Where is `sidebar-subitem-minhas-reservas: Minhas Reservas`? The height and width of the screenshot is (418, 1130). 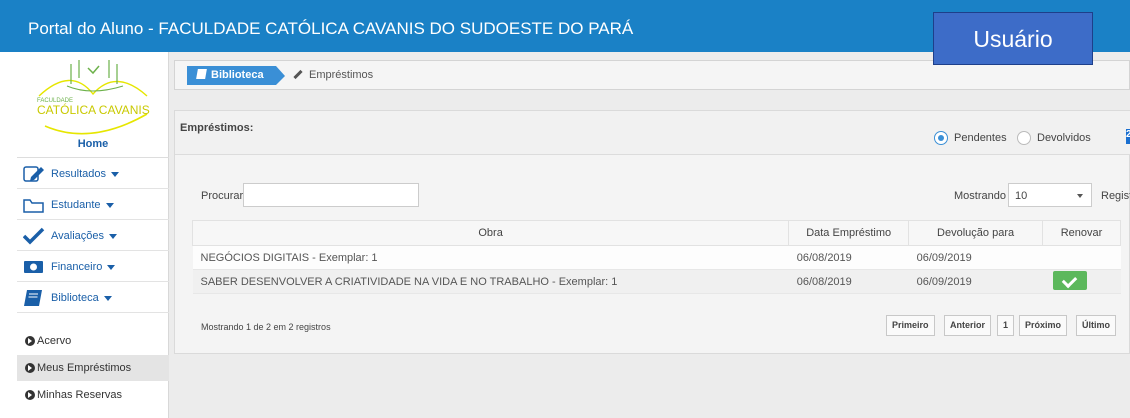
sidebar-subitem-minhas-reservas: Minhas Reservas is located at coordinates (93, 395).